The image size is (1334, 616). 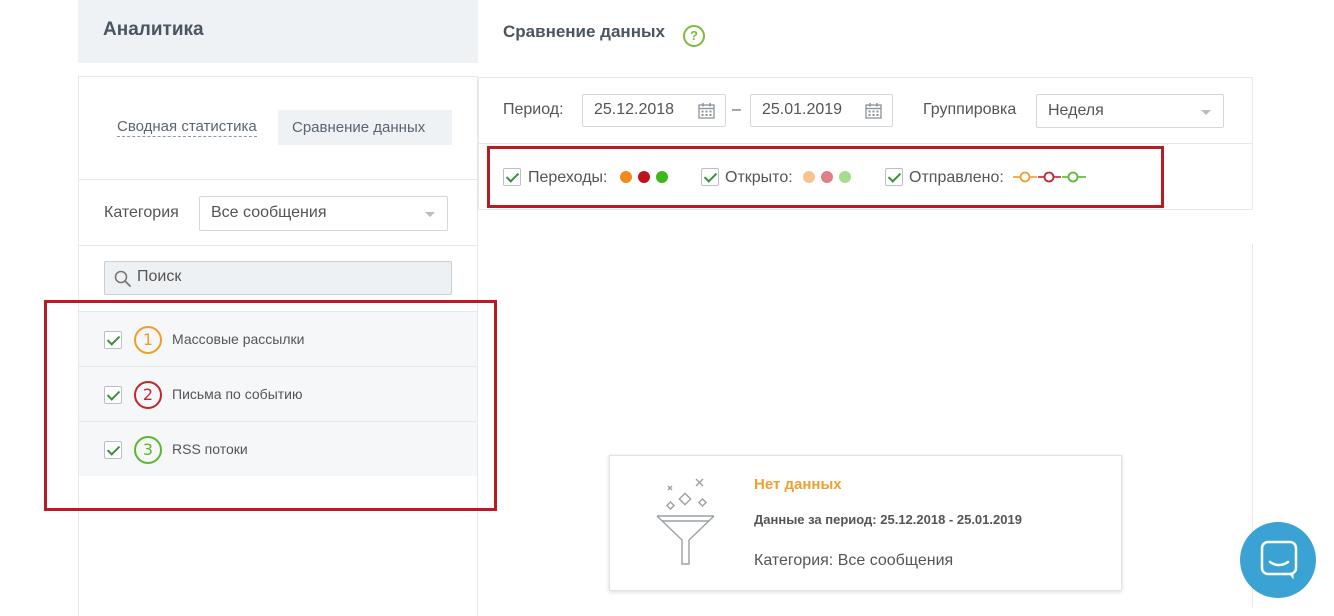 I want to click on analytics-title: Аналитика, so click(x=278, y=31).